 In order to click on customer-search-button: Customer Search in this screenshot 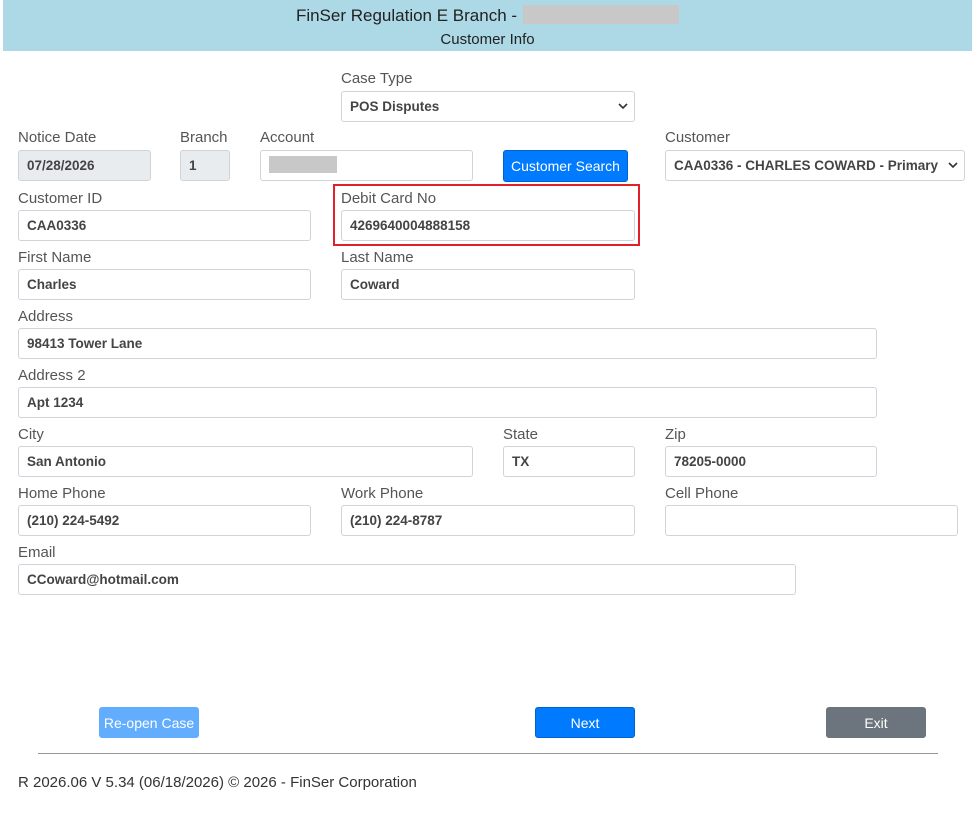, I will do `click(565, 166)`.